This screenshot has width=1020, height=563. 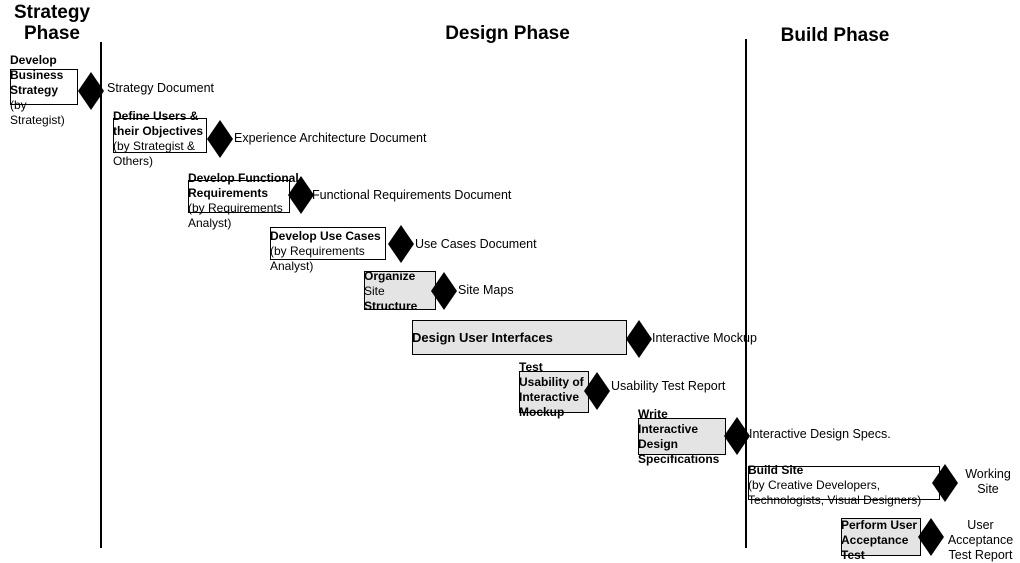 What do you see at coordinates (160, 88) in the screenshot?
I see `milestone-label-strategy-document: Strategy Document` at bounding box center [160, 88].